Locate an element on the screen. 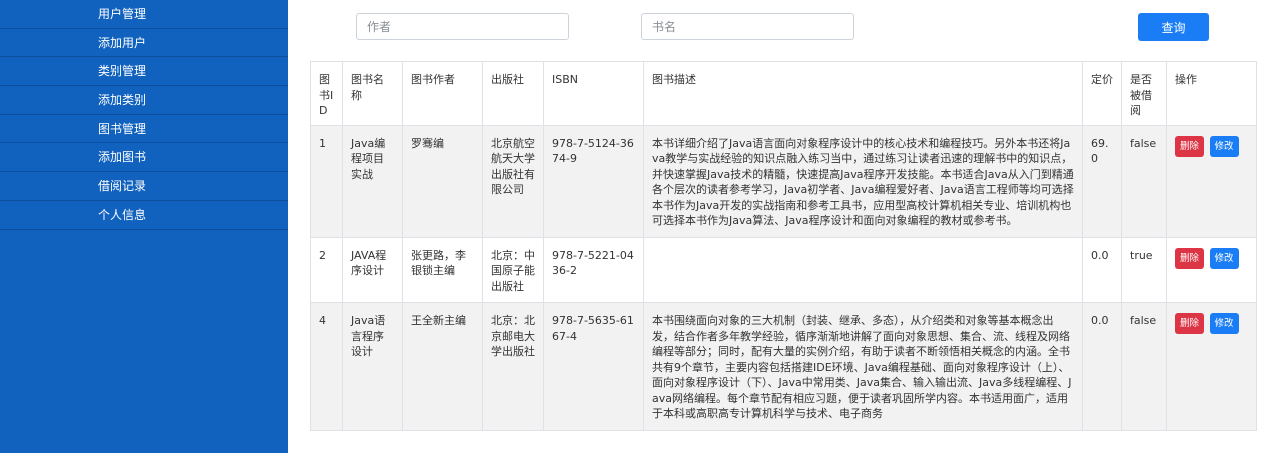  cell-id: 2 is located at coordinates (326, 269).